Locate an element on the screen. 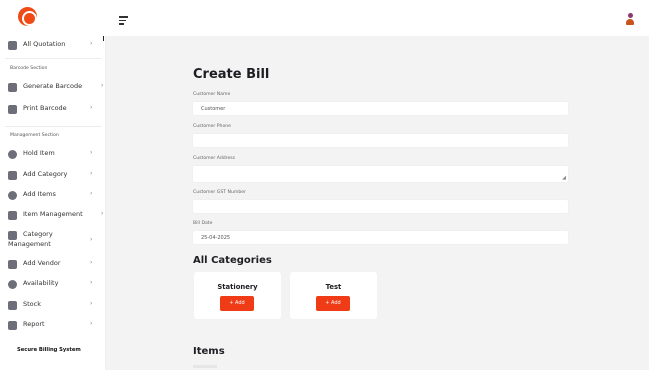 The image size is (649, 370). section-label-management: Management Section is located at coordinates (34, 135).